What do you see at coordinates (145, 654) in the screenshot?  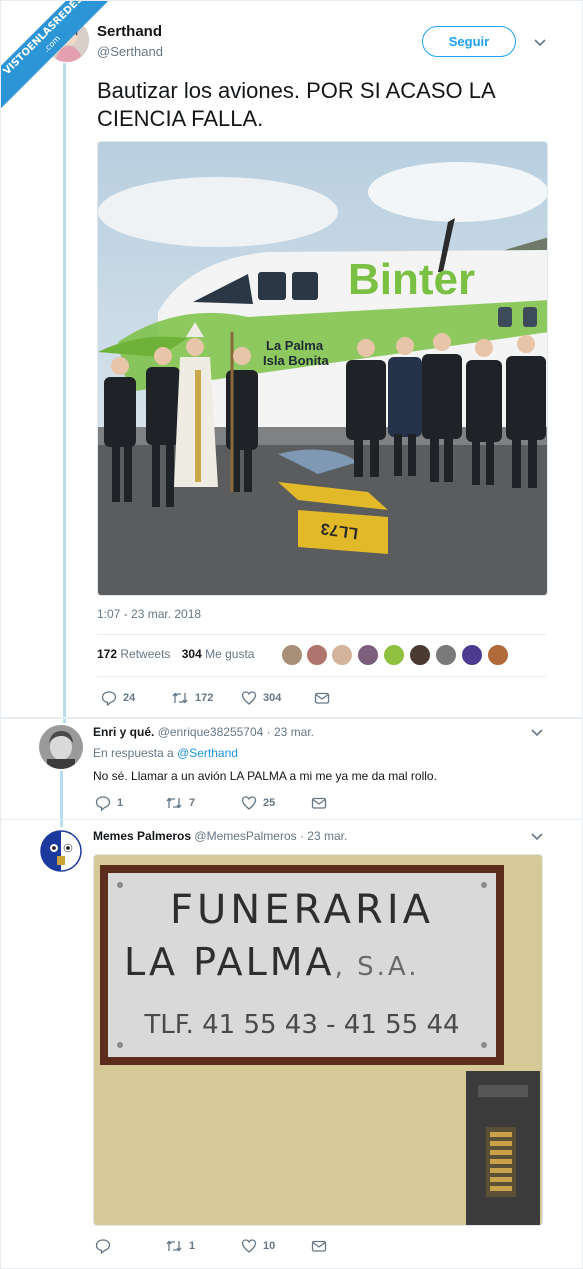 I see `retweet-label: Retweets` at bounding box center [145, 654].